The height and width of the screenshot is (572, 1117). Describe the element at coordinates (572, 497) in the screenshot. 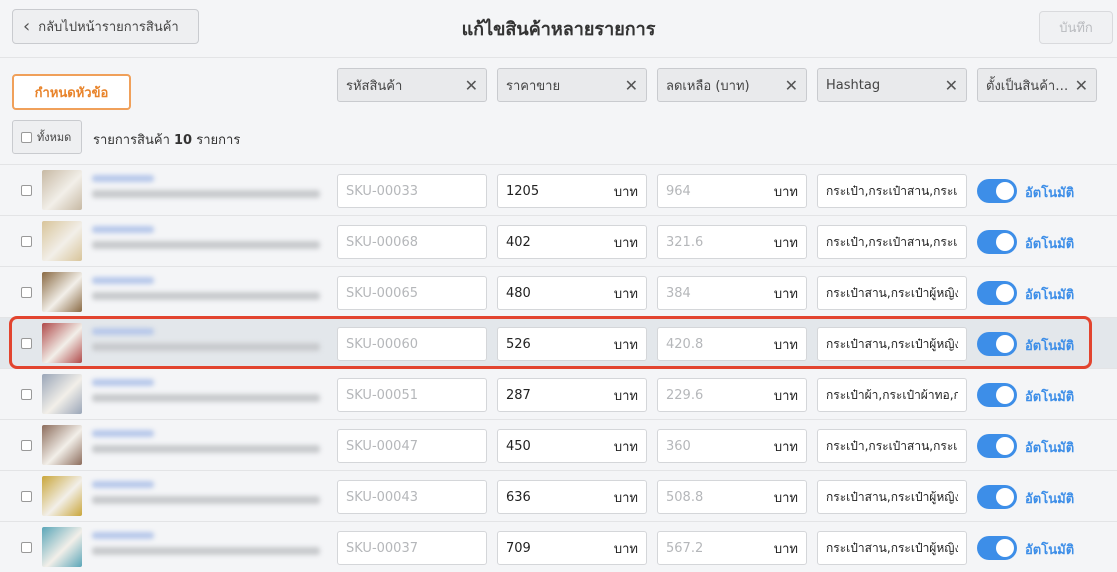

I see `price-input: 636 บาท` at that location.